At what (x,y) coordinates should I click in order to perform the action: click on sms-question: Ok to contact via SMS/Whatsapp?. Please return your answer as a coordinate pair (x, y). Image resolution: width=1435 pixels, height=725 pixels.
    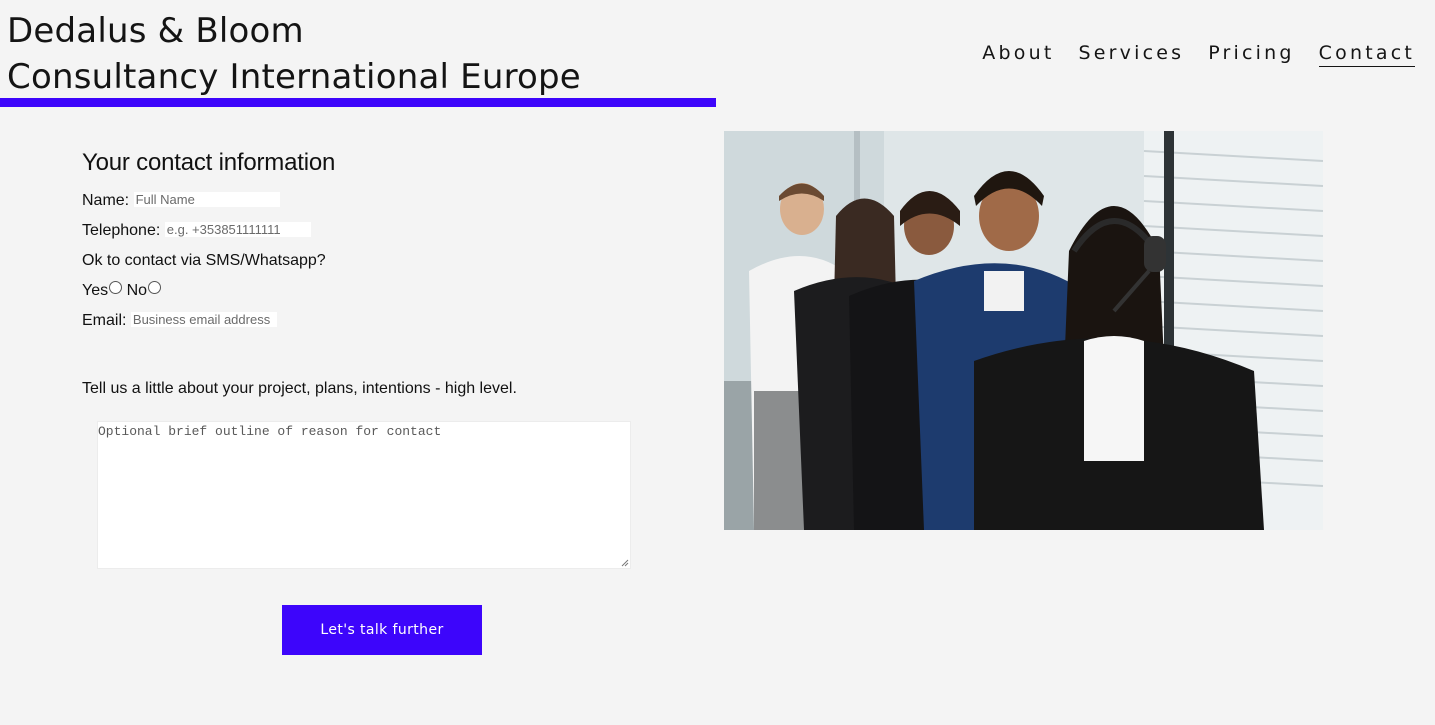
    Looking at the image, I should click on (204, 260).